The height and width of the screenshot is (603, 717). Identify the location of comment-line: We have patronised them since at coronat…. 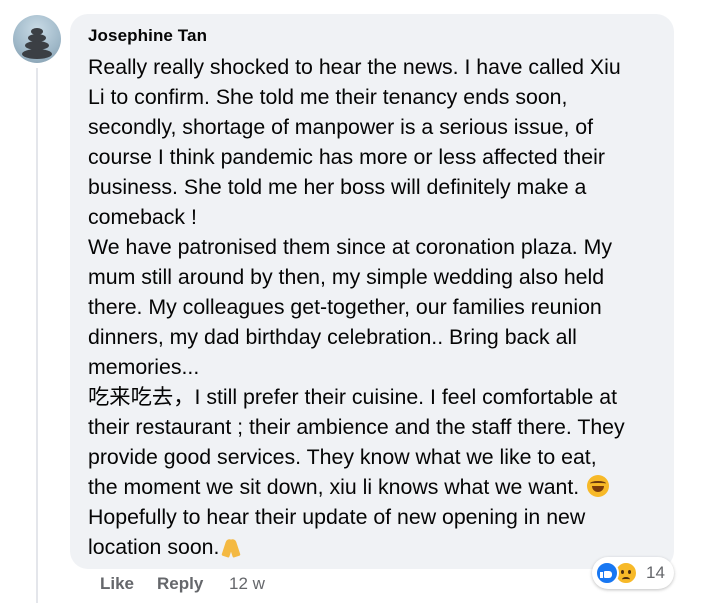
(350, 247).